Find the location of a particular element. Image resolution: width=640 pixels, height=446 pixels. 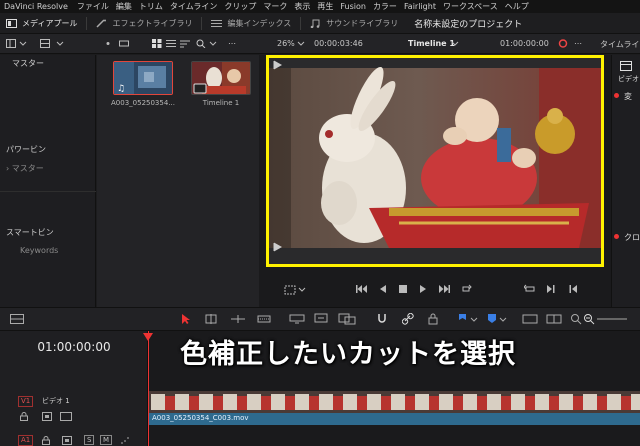

menu-view: 表示 is located at coordinates (302, 6).